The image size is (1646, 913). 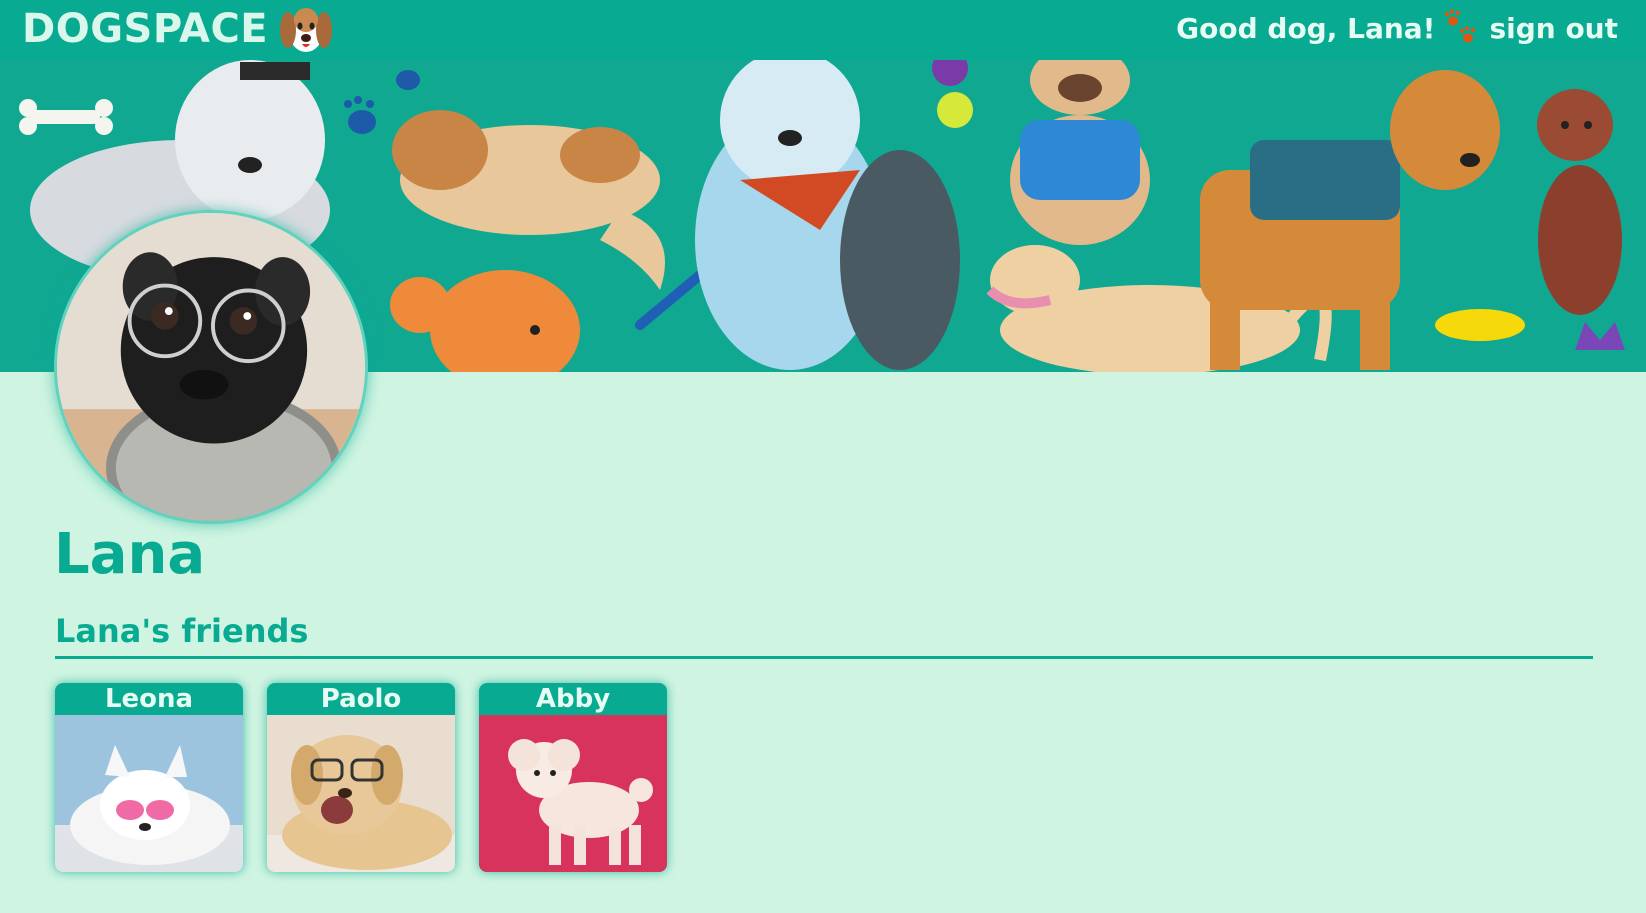 What do you see at coordinates (361, 699) in the screenshot?
I see `friend-name: Paolo` at bounding box center [361, 699].